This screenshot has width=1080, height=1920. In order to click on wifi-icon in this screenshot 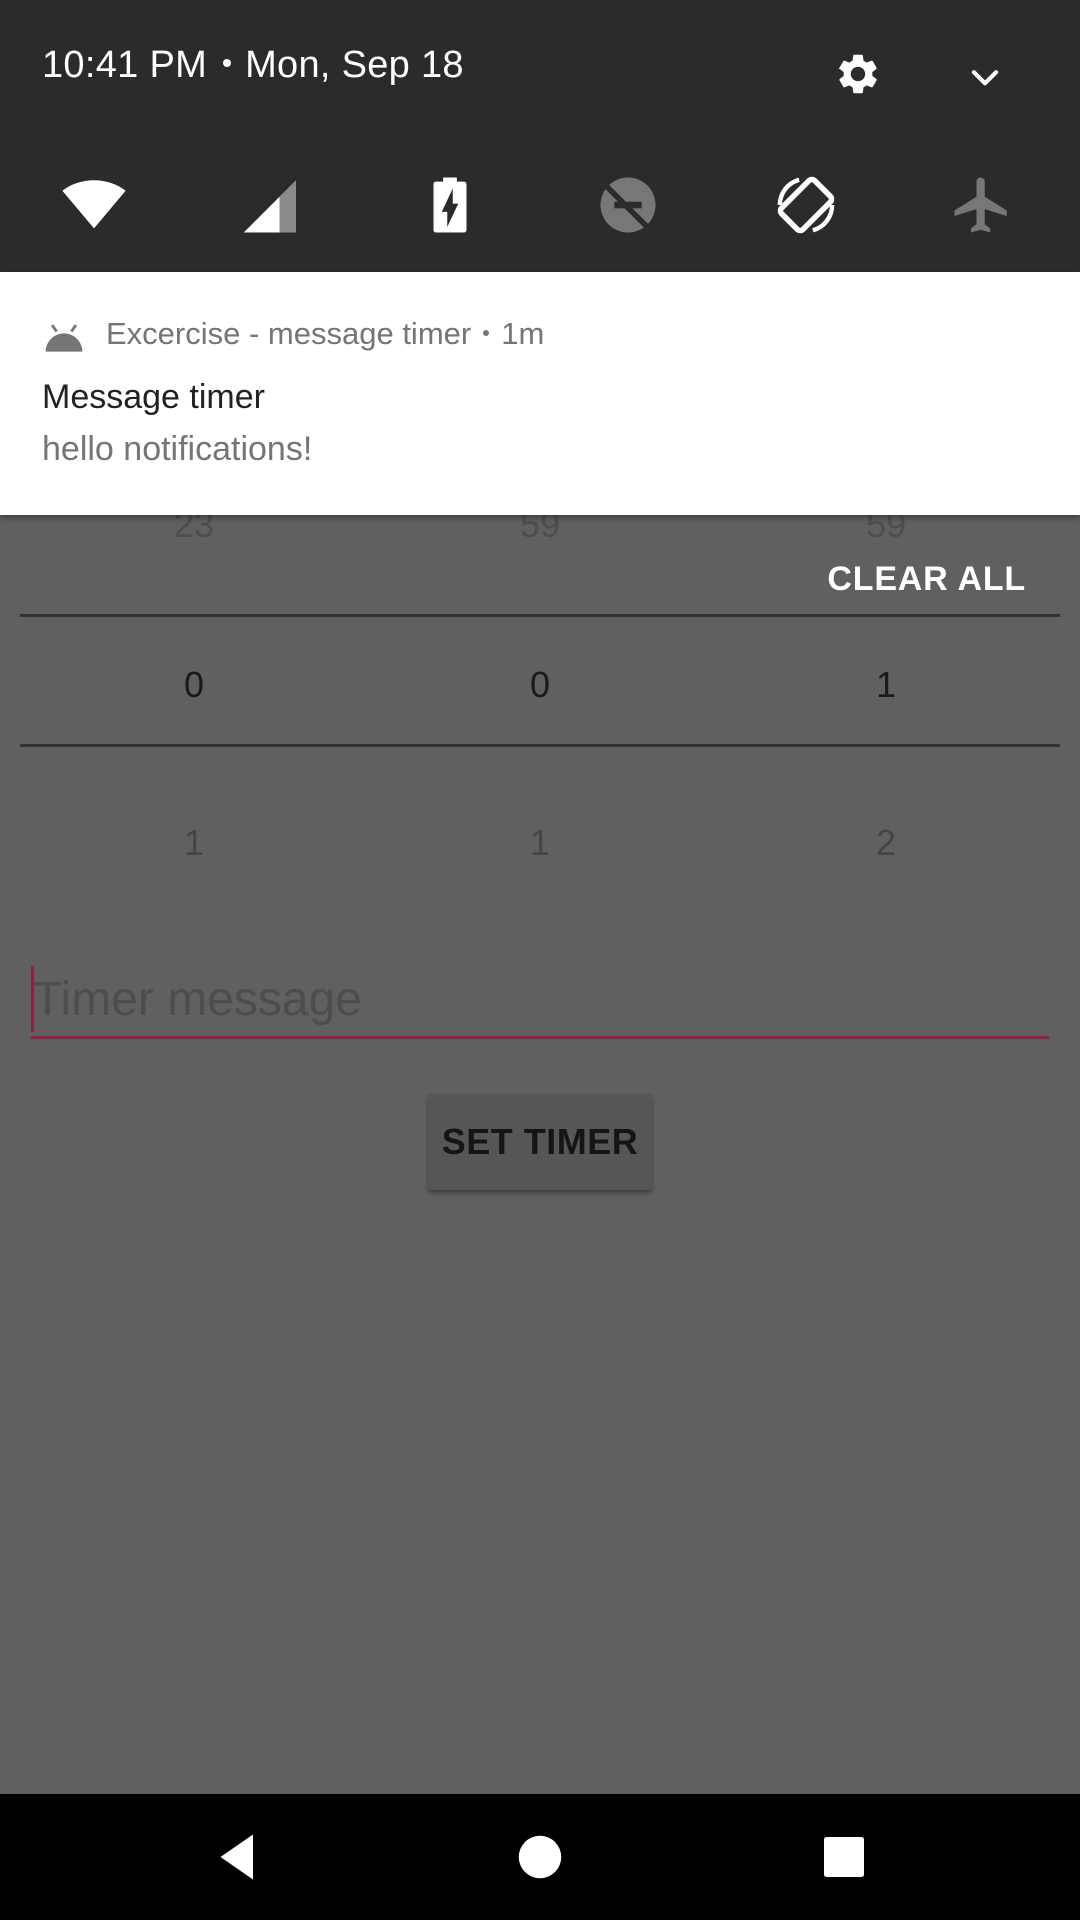, I will do `click(94, 205)`.